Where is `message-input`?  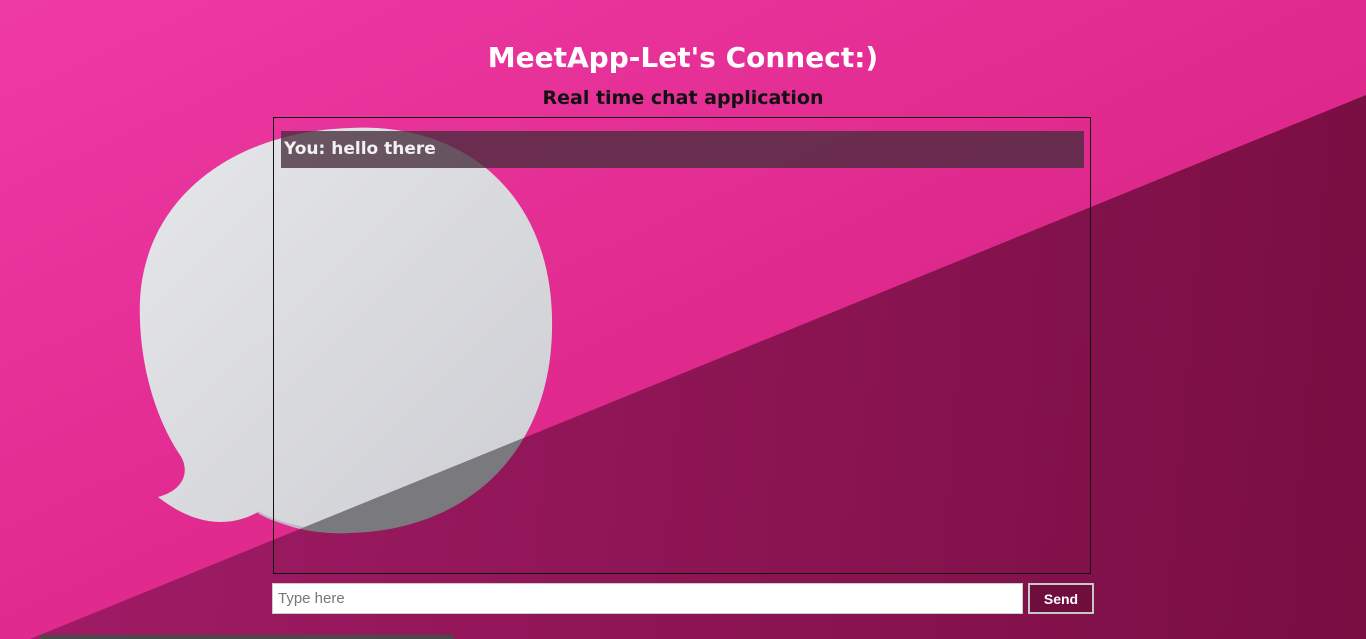
message-input is located at coordinates (647, 598).